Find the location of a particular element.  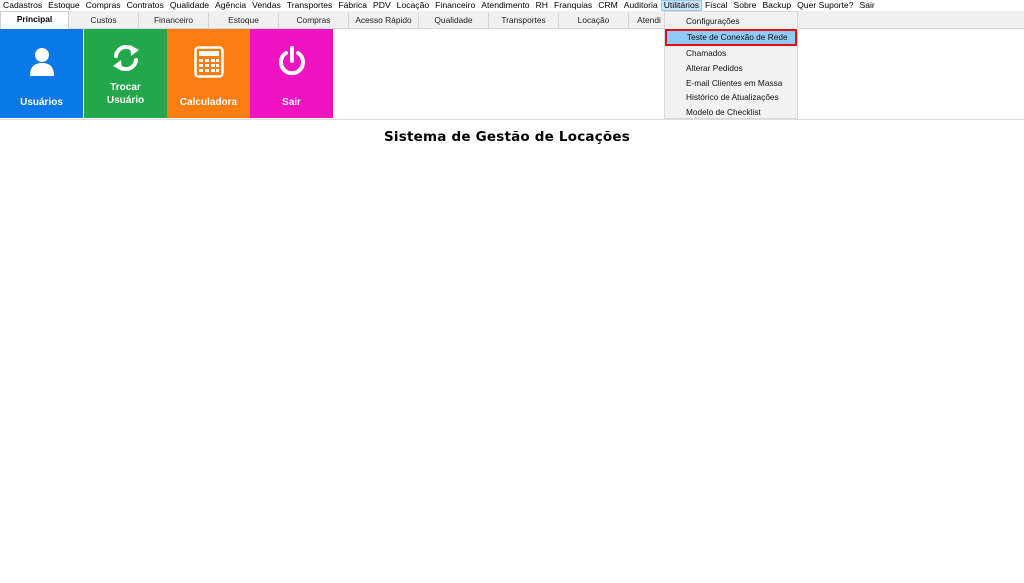

menu-transportes: Transportes is located at coordinates (310, 5).